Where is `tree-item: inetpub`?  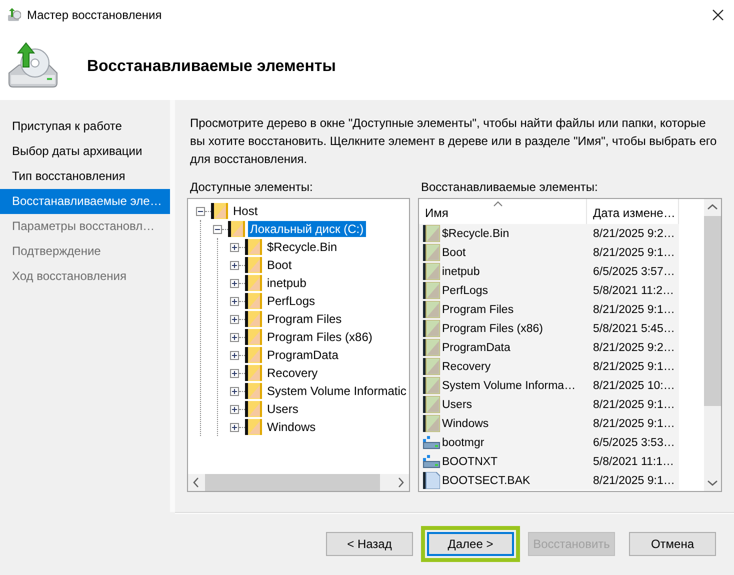 tree-item: inetpub is located at coordinates (286, 283).